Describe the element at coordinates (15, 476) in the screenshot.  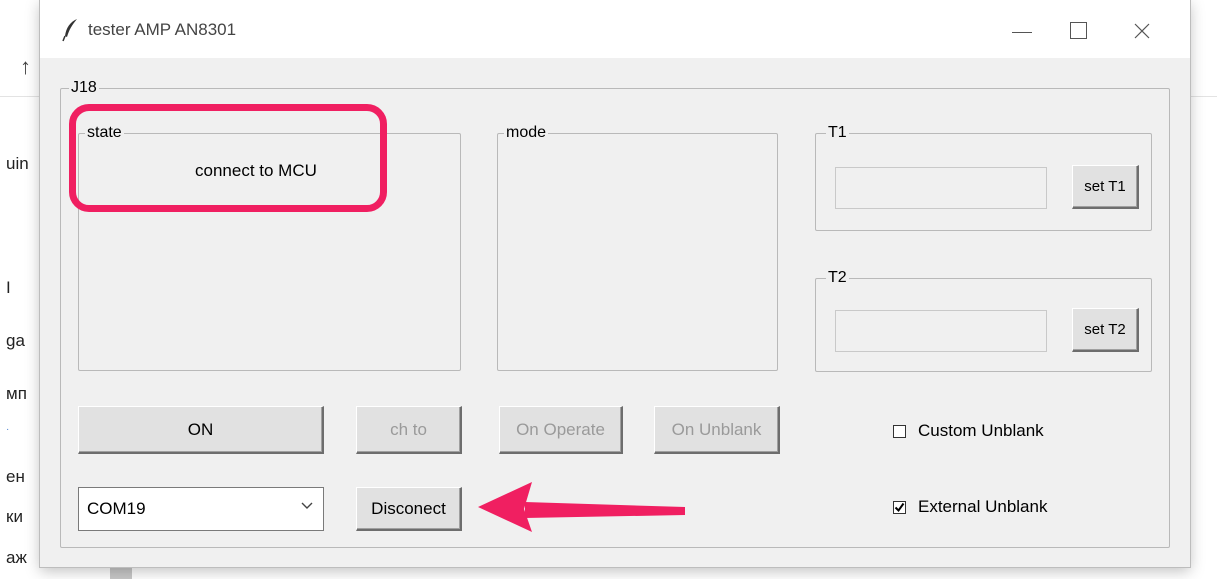
I see `background-text: ен` at that location.